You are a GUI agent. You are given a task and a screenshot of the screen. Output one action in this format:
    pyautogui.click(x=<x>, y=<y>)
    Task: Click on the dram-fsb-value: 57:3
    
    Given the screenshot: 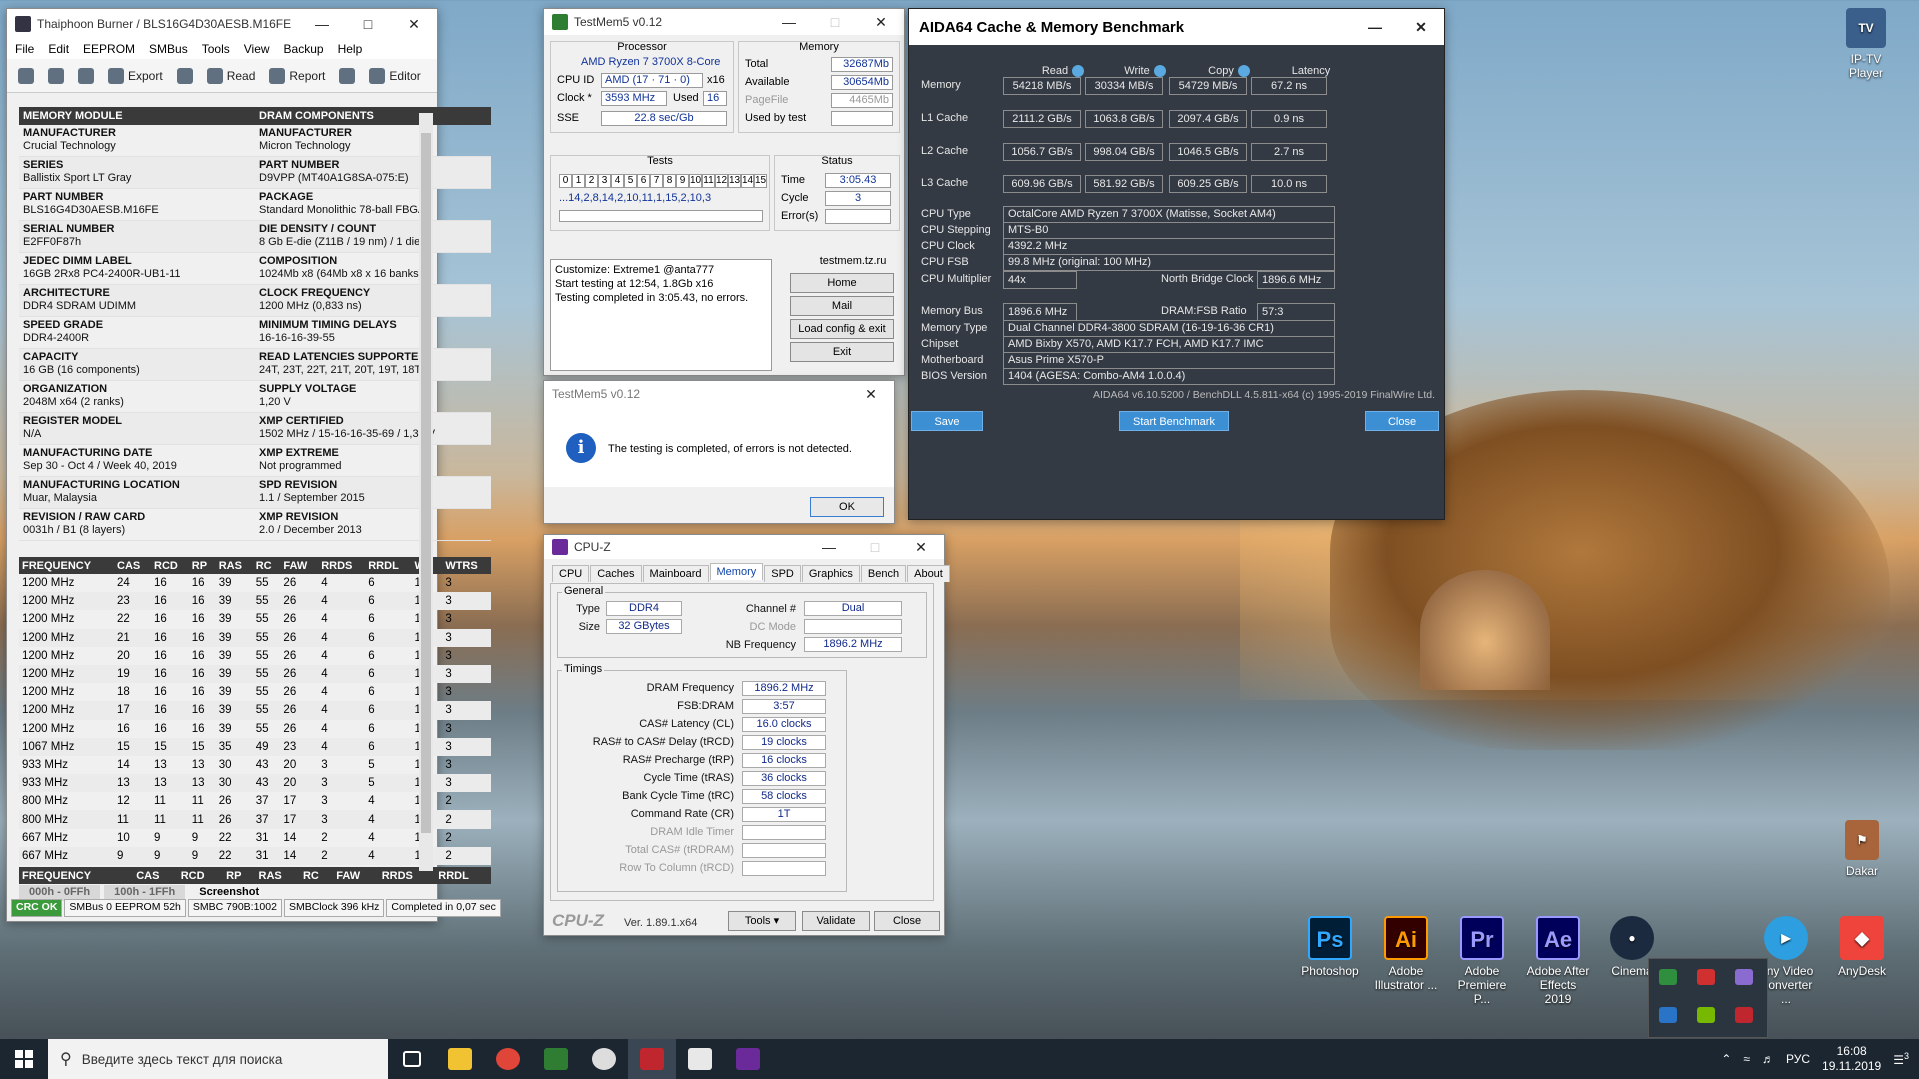 What is the action you would take?
    pyautogui.click(x=1296, y=312)
    